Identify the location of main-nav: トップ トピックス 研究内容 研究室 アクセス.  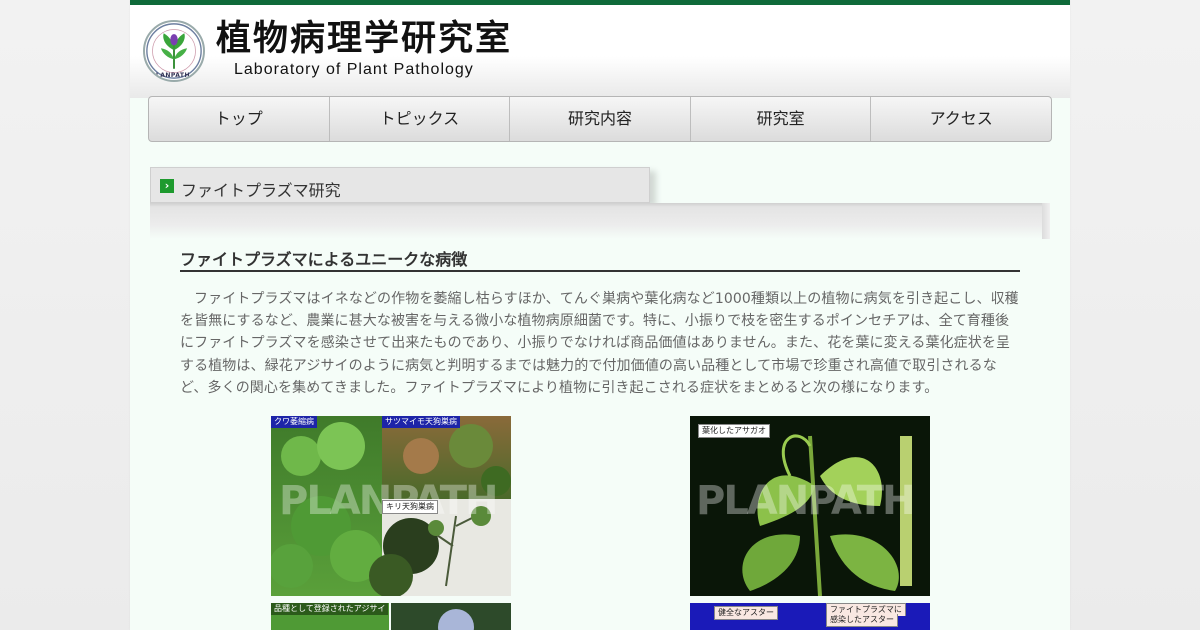
(600, 119).